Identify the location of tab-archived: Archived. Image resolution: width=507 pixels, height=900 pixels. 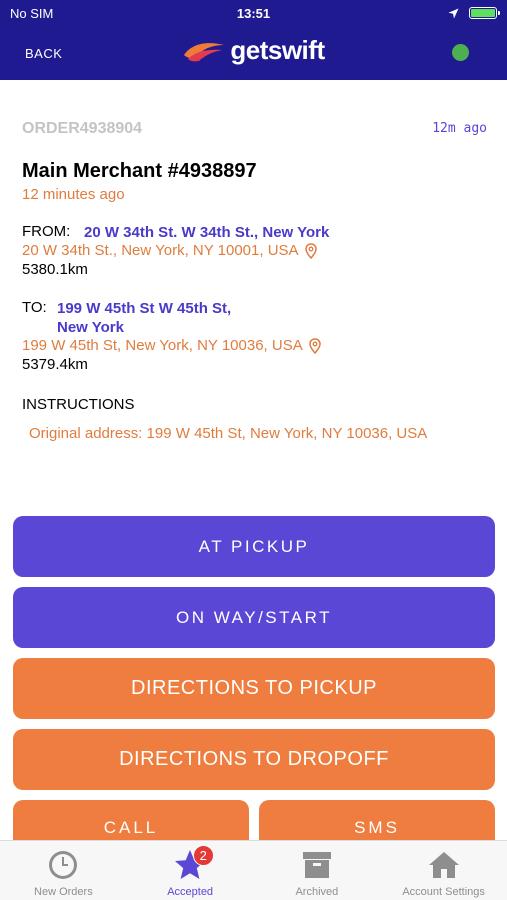
(317, 870).